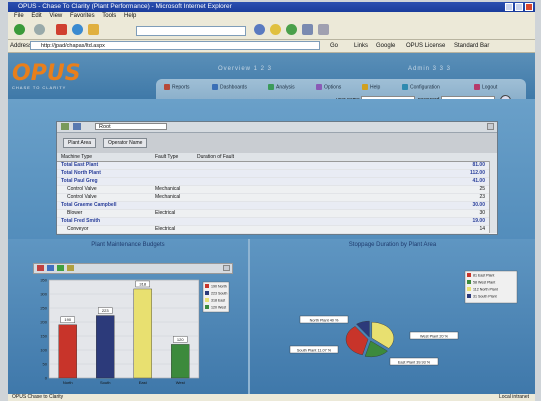 This screenshot has height=401, width=541. What do you see at coordinates (177, 87) in the screenshot?
I see `nav-reports: Reports` at bounding box center [177, 87].